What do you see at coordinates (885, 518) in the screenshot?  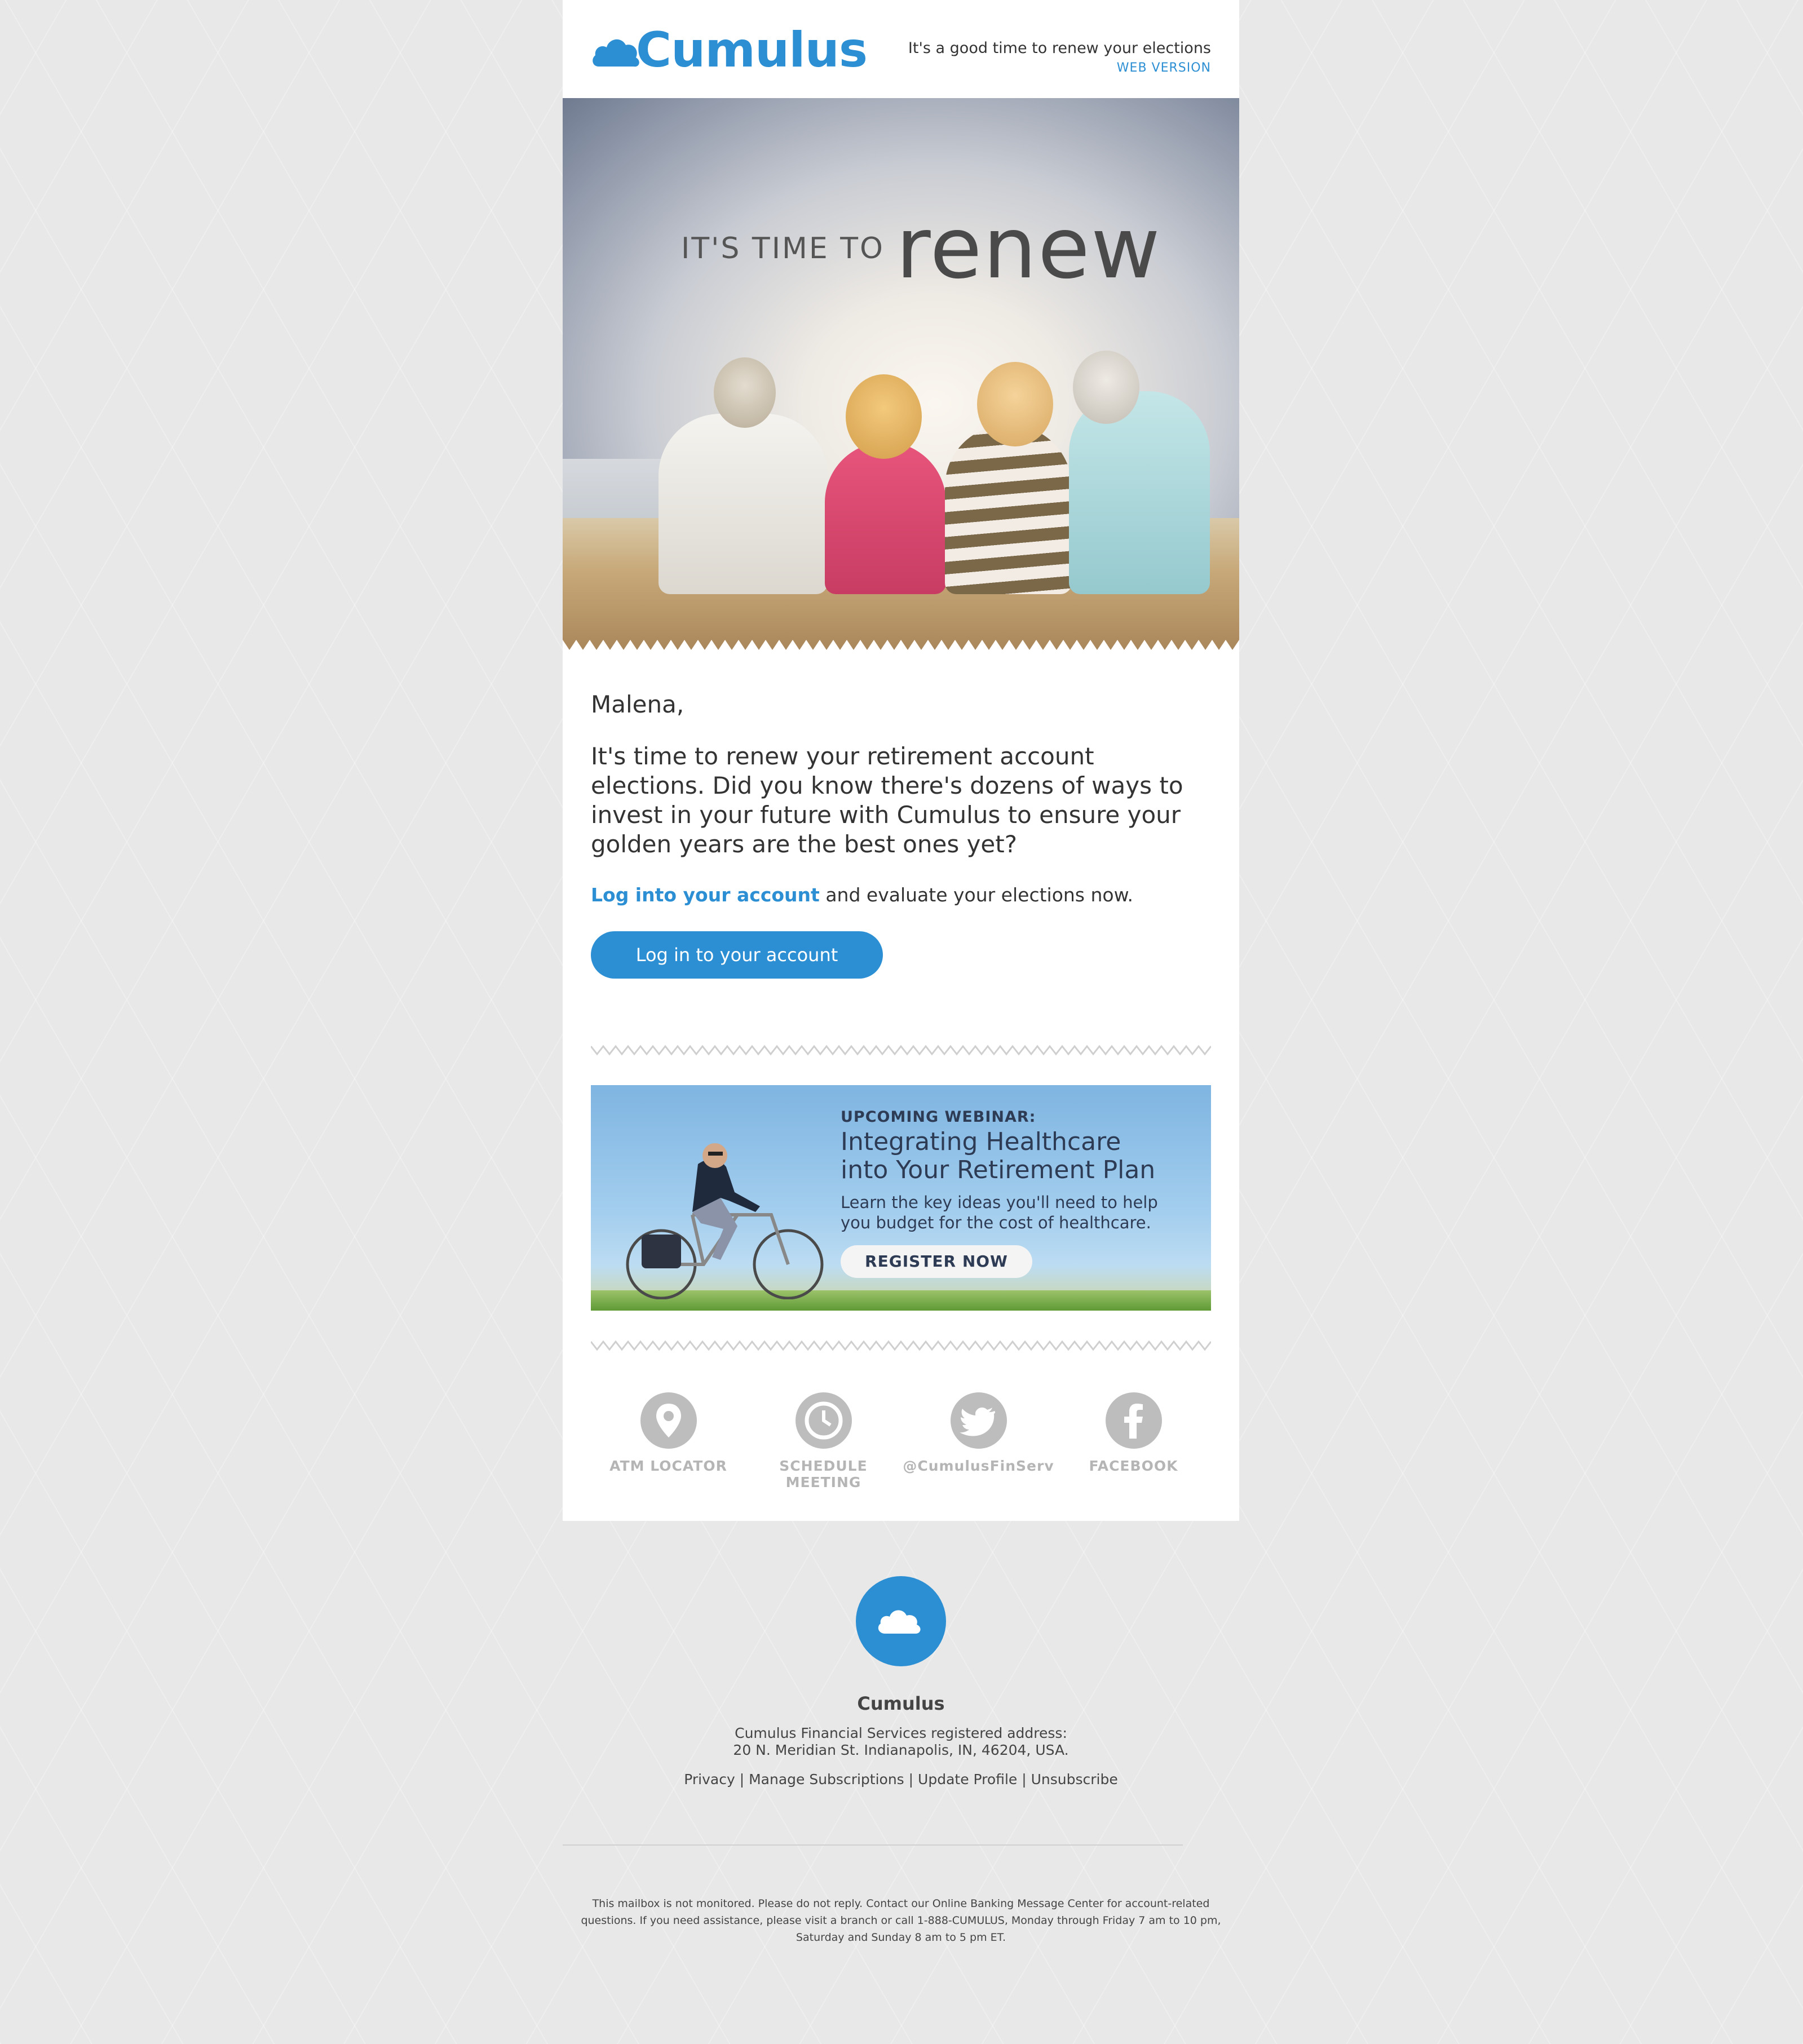 I see `person-pink-shirt` at bounding box center [885, 518].